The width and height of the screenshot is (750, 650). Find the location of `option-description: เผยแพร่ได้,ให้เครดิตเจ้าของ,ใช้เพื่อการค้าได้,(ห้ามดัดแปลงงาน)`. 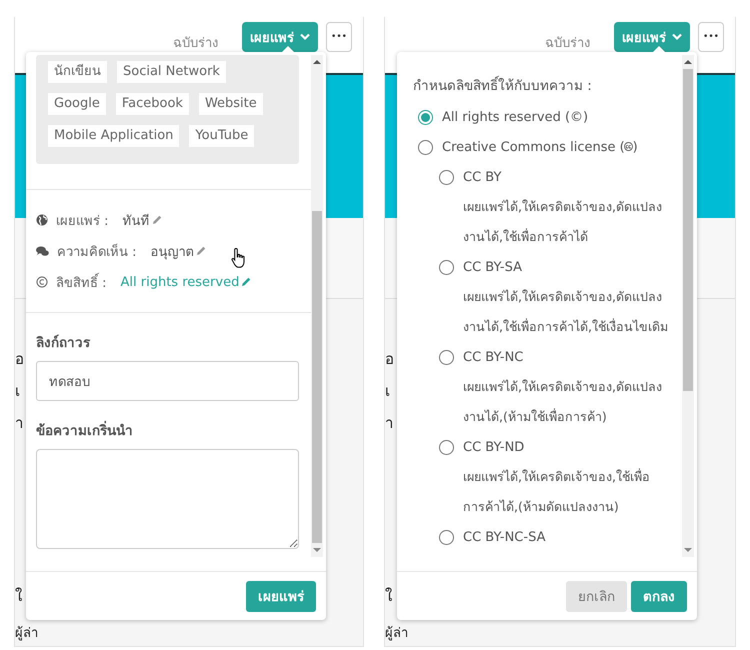

option-description: เผยแพร่ได้,ให้เครดิตเจ้าของ,ใช้เพื่อการค้าได้,(ห้ามดัดแปลงงาน) is located at coordinates (557, 491).